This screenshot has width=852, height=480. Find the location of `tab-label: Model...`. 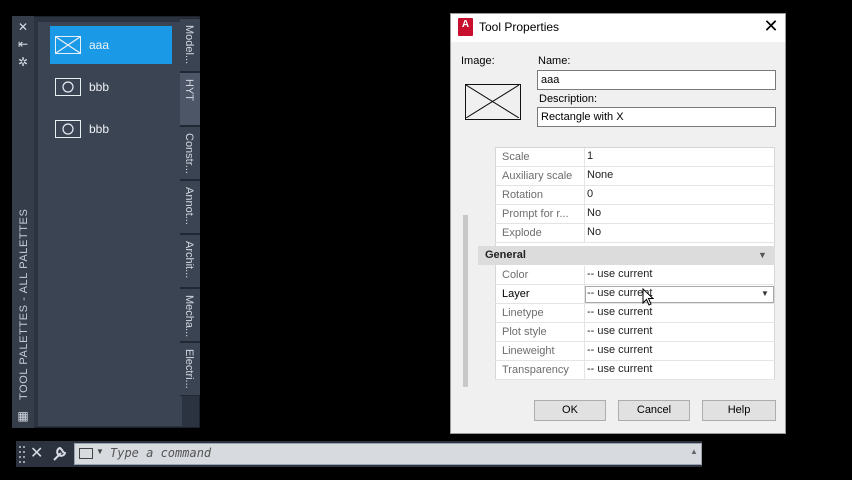

tab-label: Model... is located at coordinates (189, 45).